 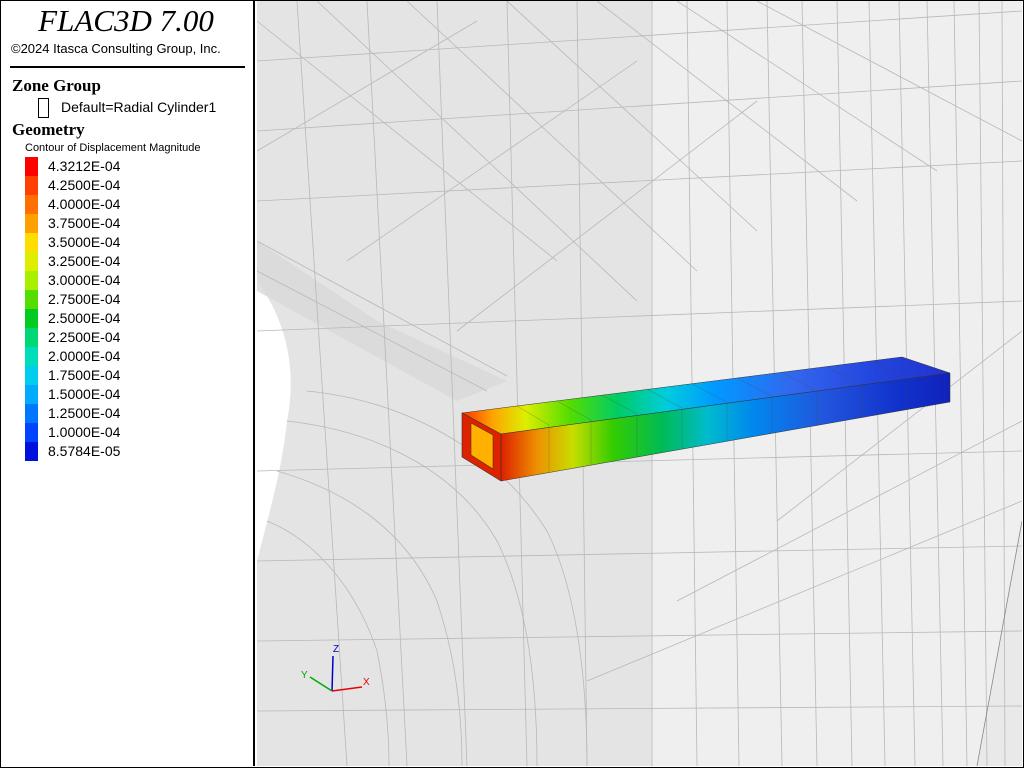 I want to click on zone-group-swatch, so click(x=43, y=108).